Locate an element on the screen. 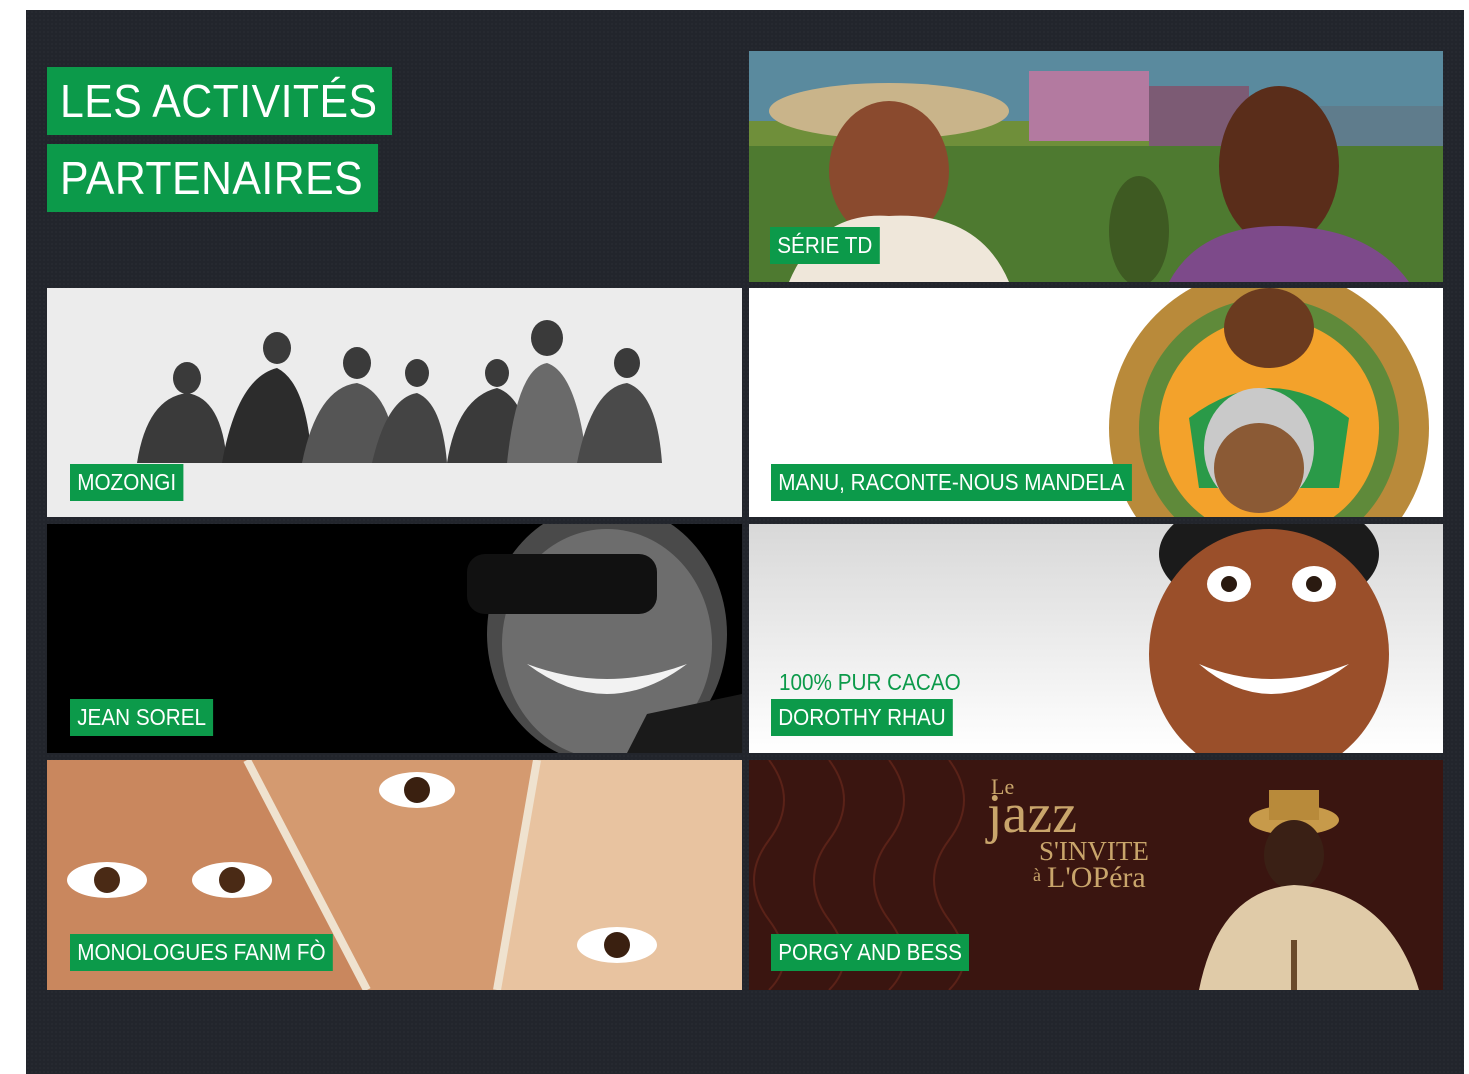 This screenshot has height=1074, width=1469. tile-mozongi: MOZONGI is located at coordinates (394, 402).